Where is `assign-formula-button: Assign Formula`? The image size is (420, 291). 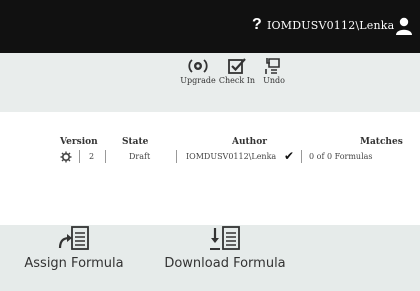
assign-formula-button: Assign Formula is located at coordinates (74, 248).